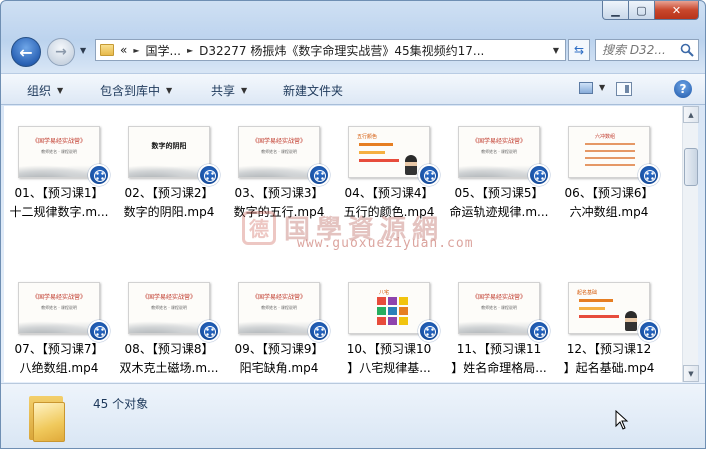 This screenshot has width=706, height=449. What do you see at coordinates (107, 50) in the screenshot?
I see `folder-icon` at bounding box center [107, 50].